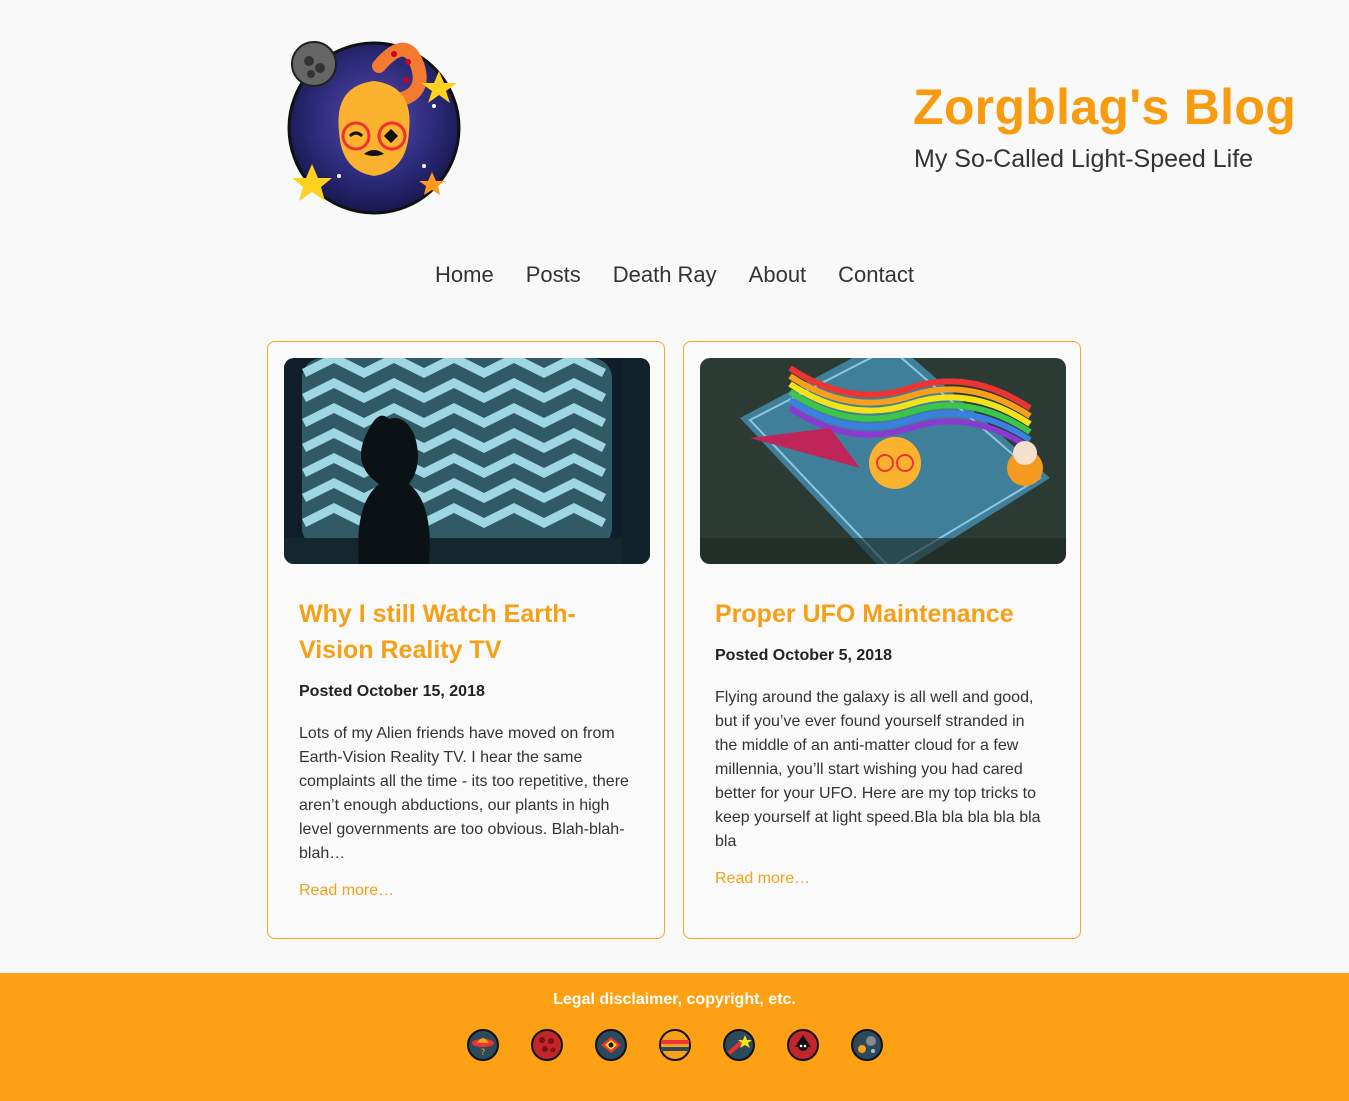 This screenshot has width=1349, height=1101. Describe the element at coordinates (883, 461) in the screenshot. I see `ufo-maintenance-image` at that location.